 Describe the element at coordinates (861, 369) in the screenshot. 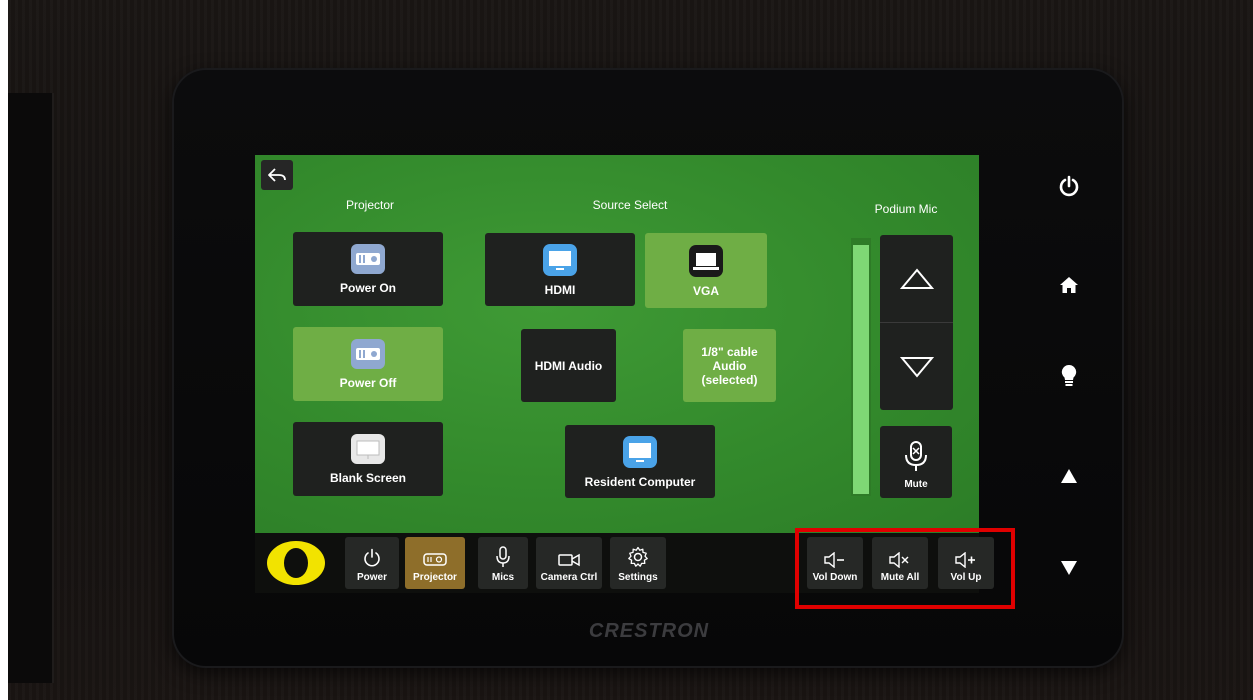

I see `mic-level-fill` at that location.